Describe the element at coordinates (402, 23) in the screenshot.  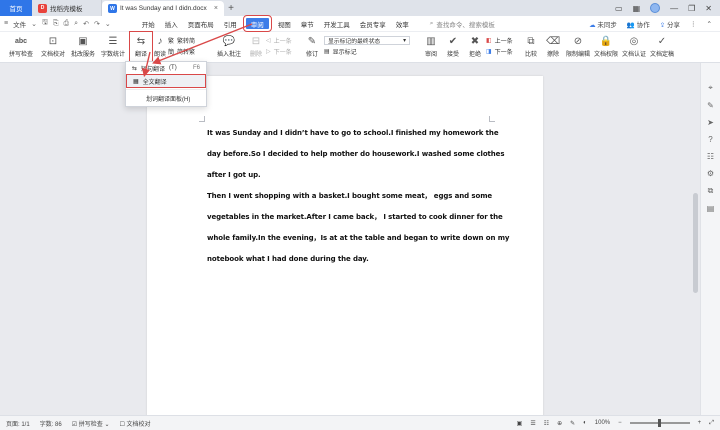
I see `tab-efficiency: 效率` at that location.